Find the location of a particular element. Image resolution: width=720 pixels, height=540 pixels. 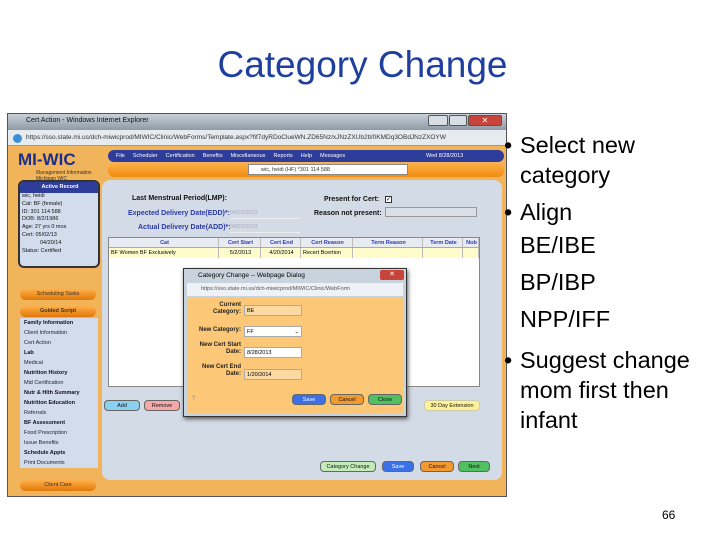

menu-scheduler: Scheduler is located at coordinates (145, 156).